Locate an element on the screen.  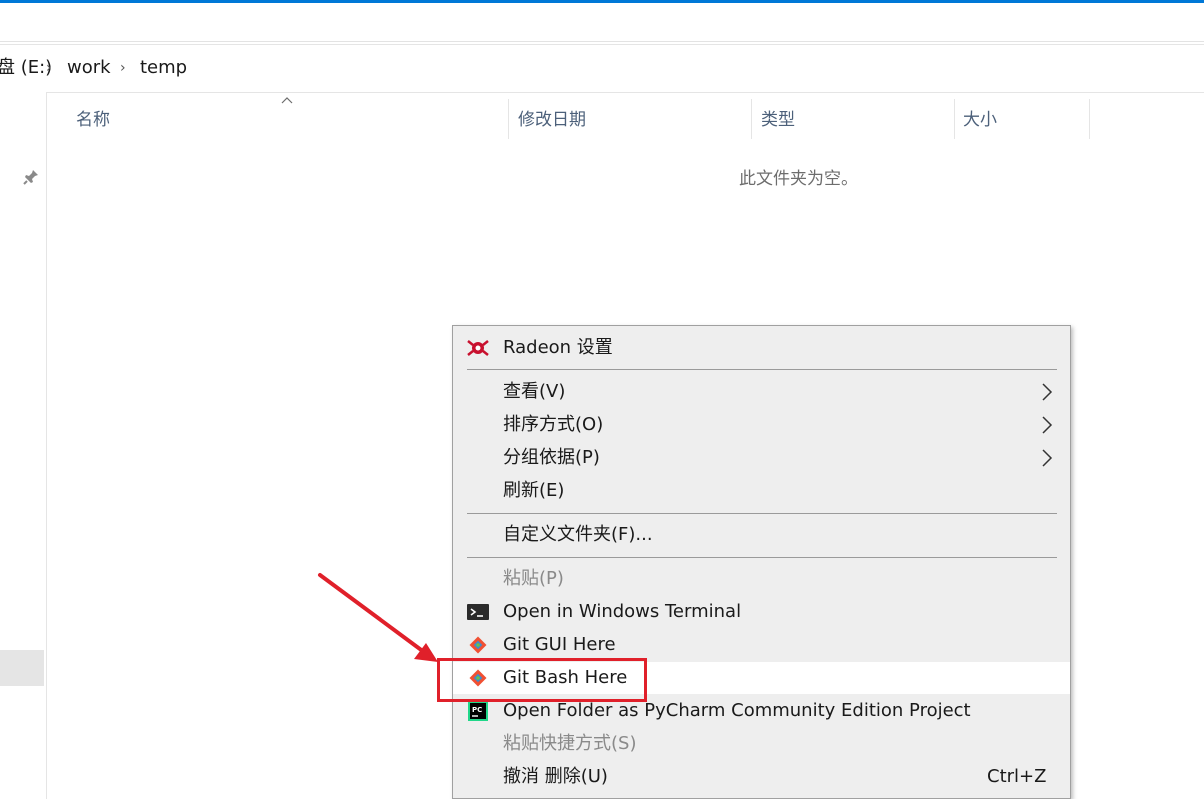
pin-icon is located at coordinates (31, 177).